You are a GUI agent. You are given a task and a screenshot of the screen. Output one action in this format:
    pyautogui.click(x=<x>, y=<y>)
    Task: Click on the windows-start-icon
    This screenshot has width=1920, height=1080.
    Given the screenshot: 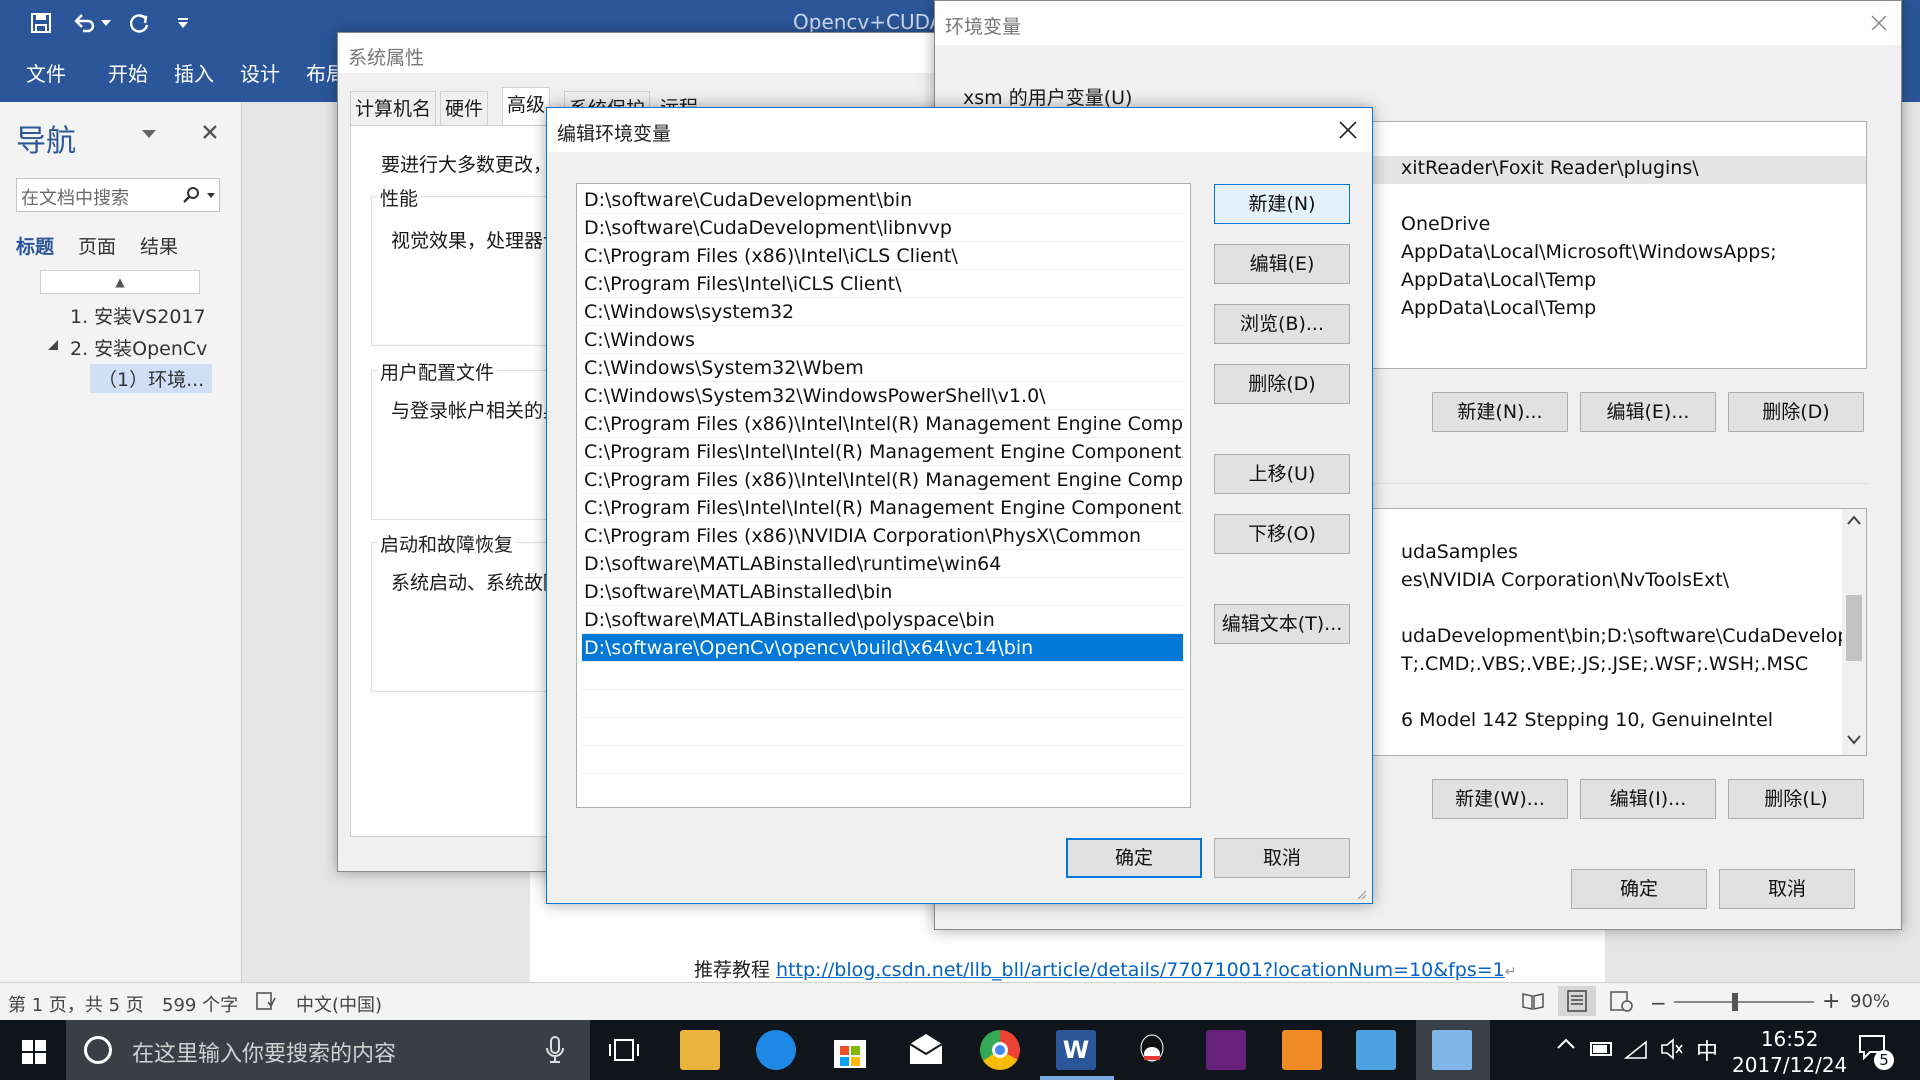 What is the action you would take?
    pyautogui.click(x=34, y=1052)
    